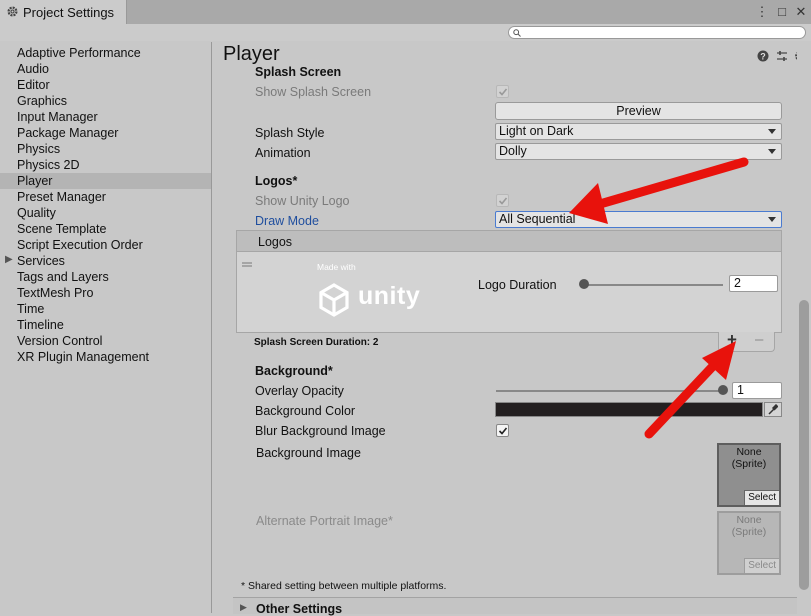 The image size is (811, 616). What do you see at coordinates (659, 298) in the screenshot?
I see `annotation-arrows` at bounding box center [659, 298].